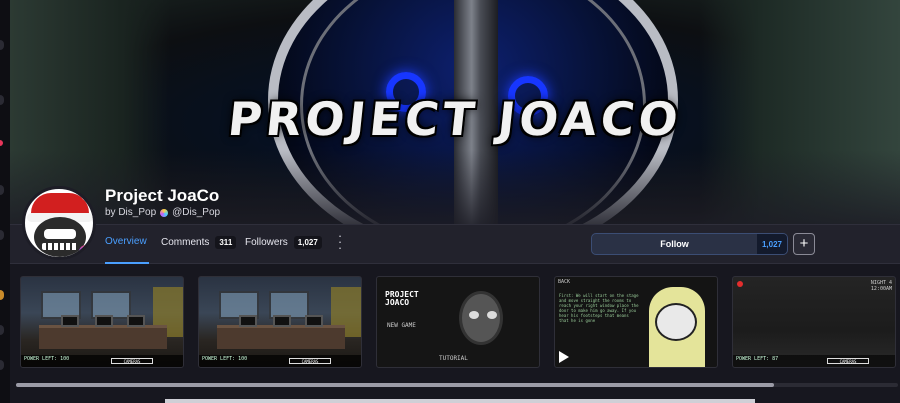  Describe the element at coordinates (395, 385) in the screenshot. I see `gallery-scrollbar-thumb` at that location.